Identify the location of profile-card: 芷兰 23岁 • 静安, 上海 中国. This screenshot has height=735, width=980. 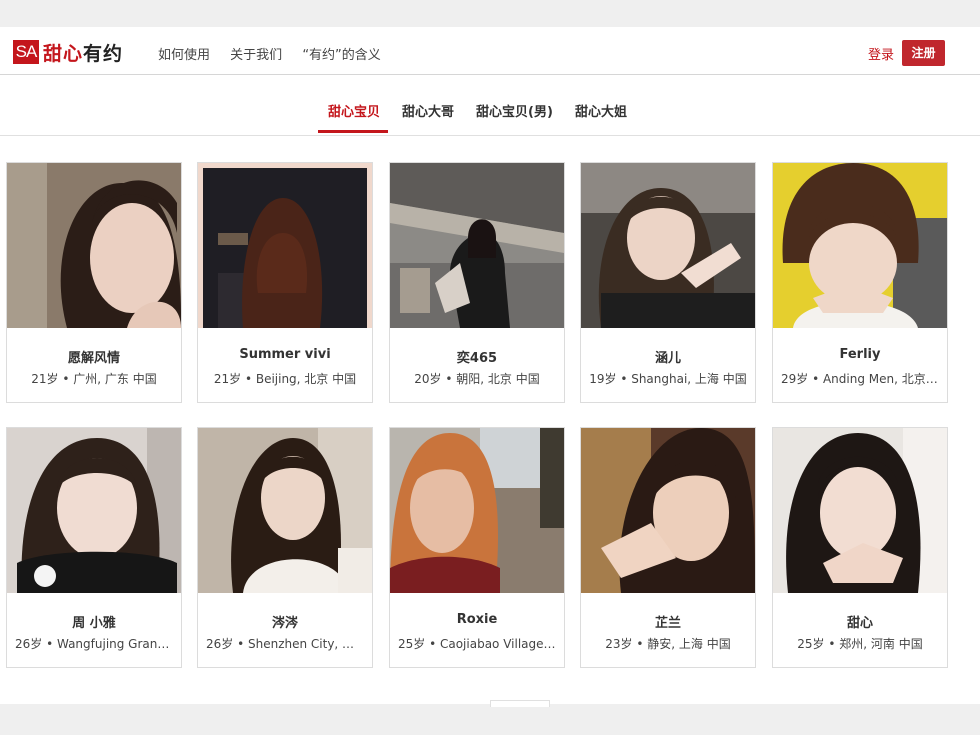
(668, 547).